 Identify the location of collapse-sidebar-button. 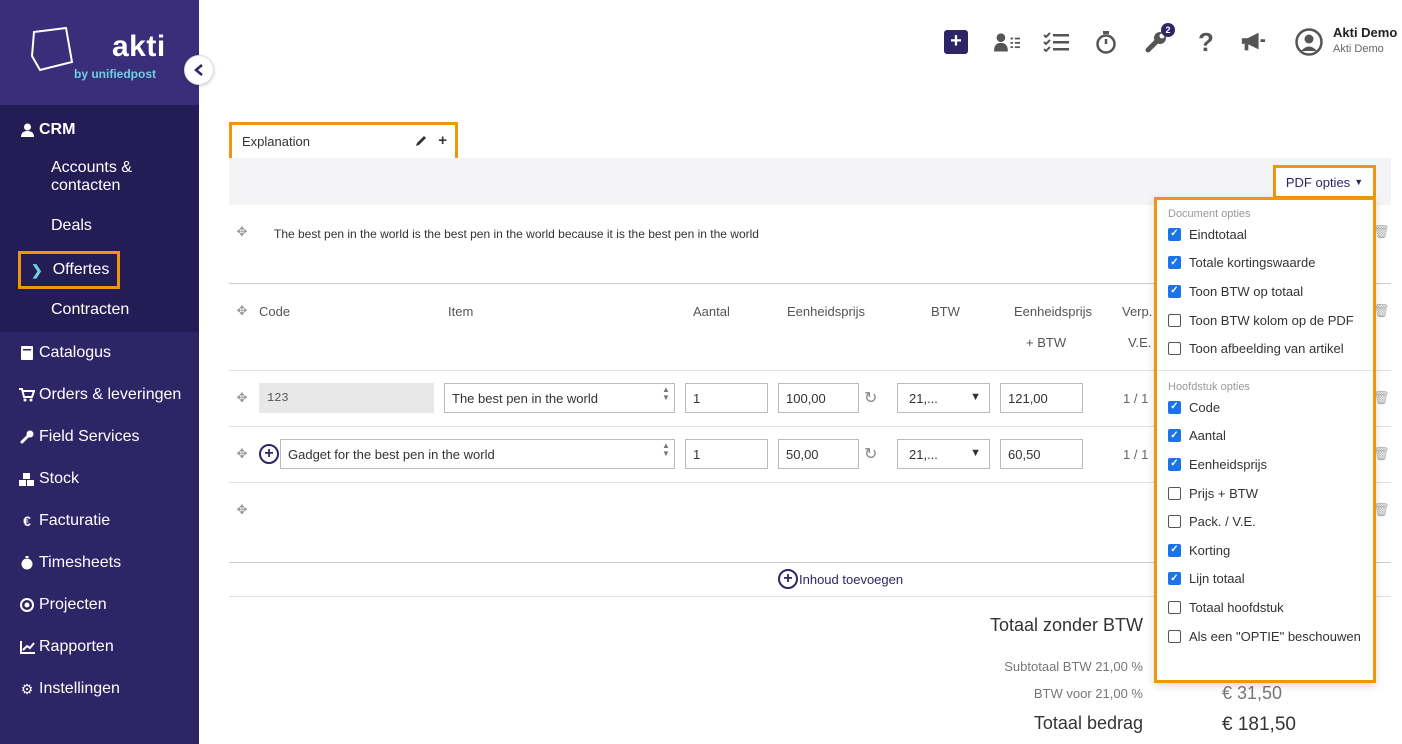
(199, 70).